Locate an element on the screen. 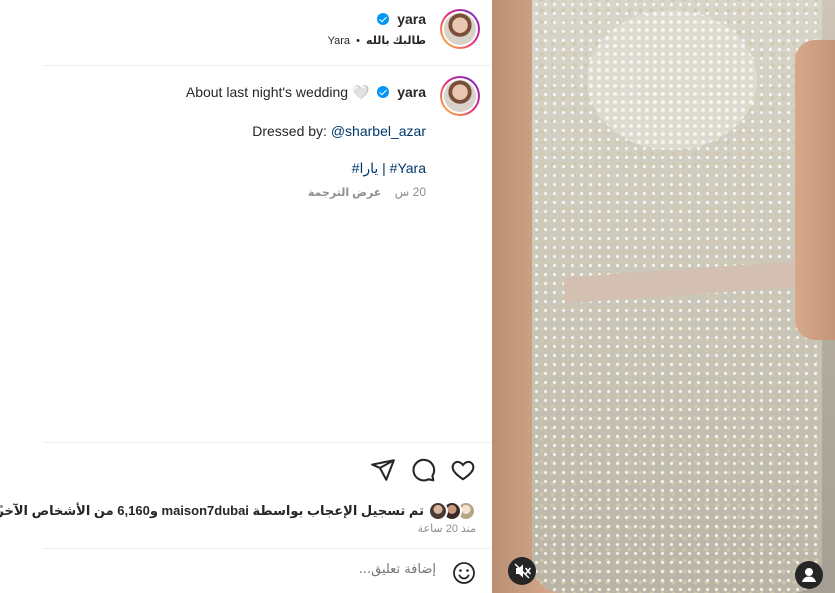  post-time: منذ 20 ساعة is located at coordinates (447, 528).